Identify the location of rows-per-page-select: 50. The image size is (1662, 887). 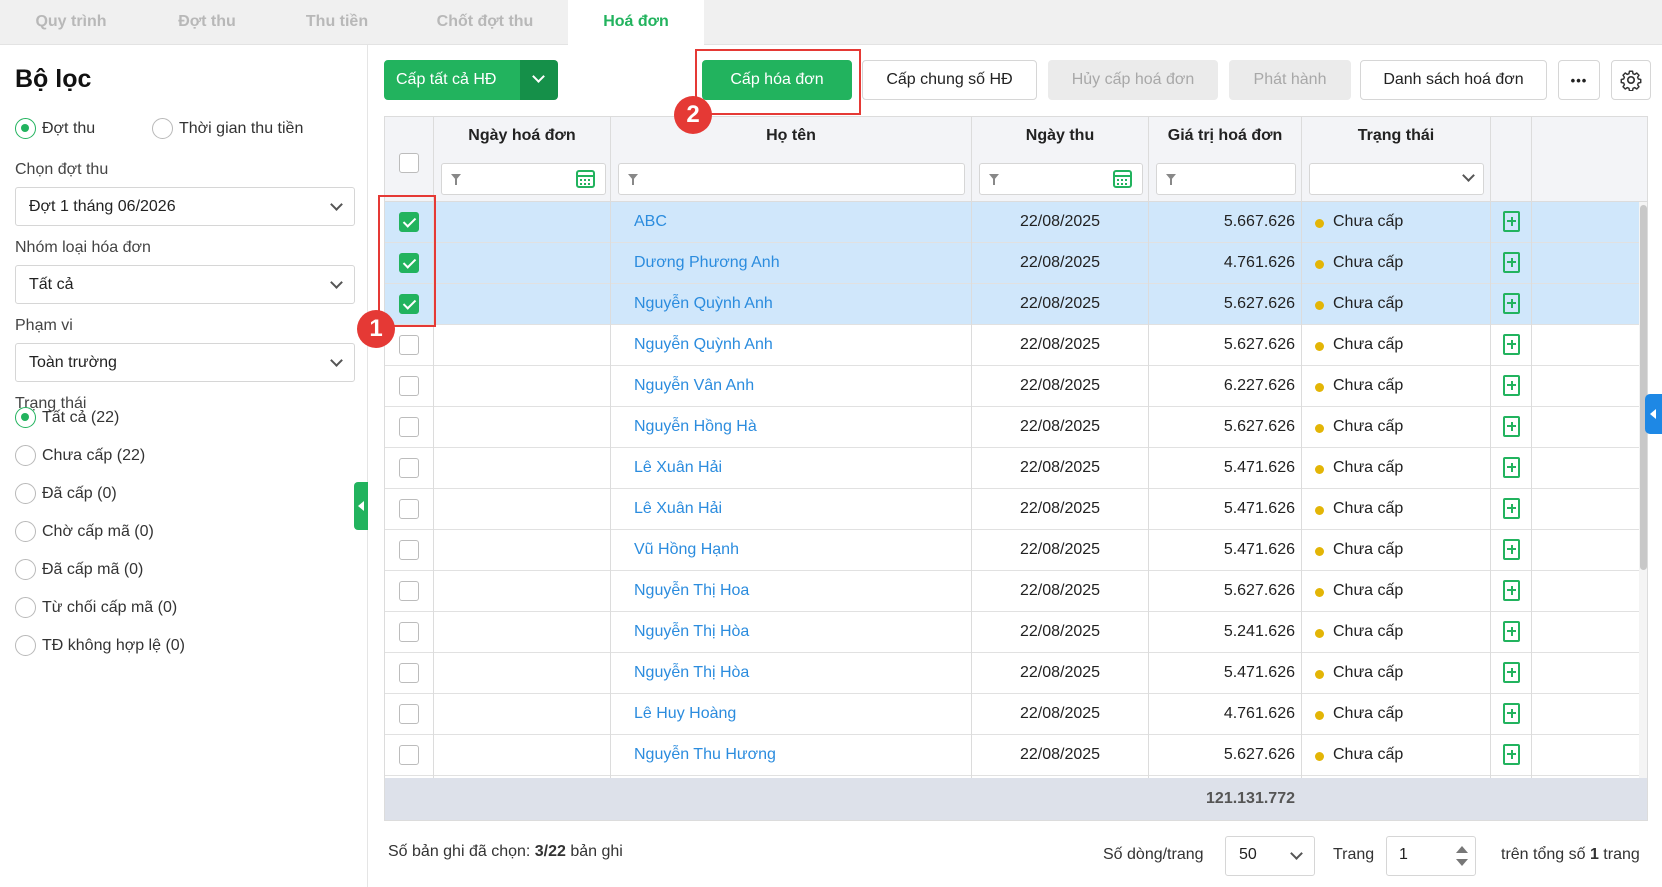
(1270, 856).